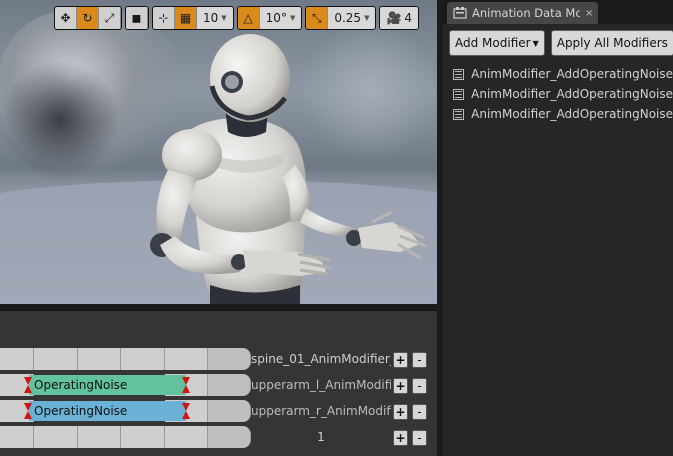 This screenshot has height=456, width=673. I want to click on camera-speed-value: 🎥 4, so click(399, 18).